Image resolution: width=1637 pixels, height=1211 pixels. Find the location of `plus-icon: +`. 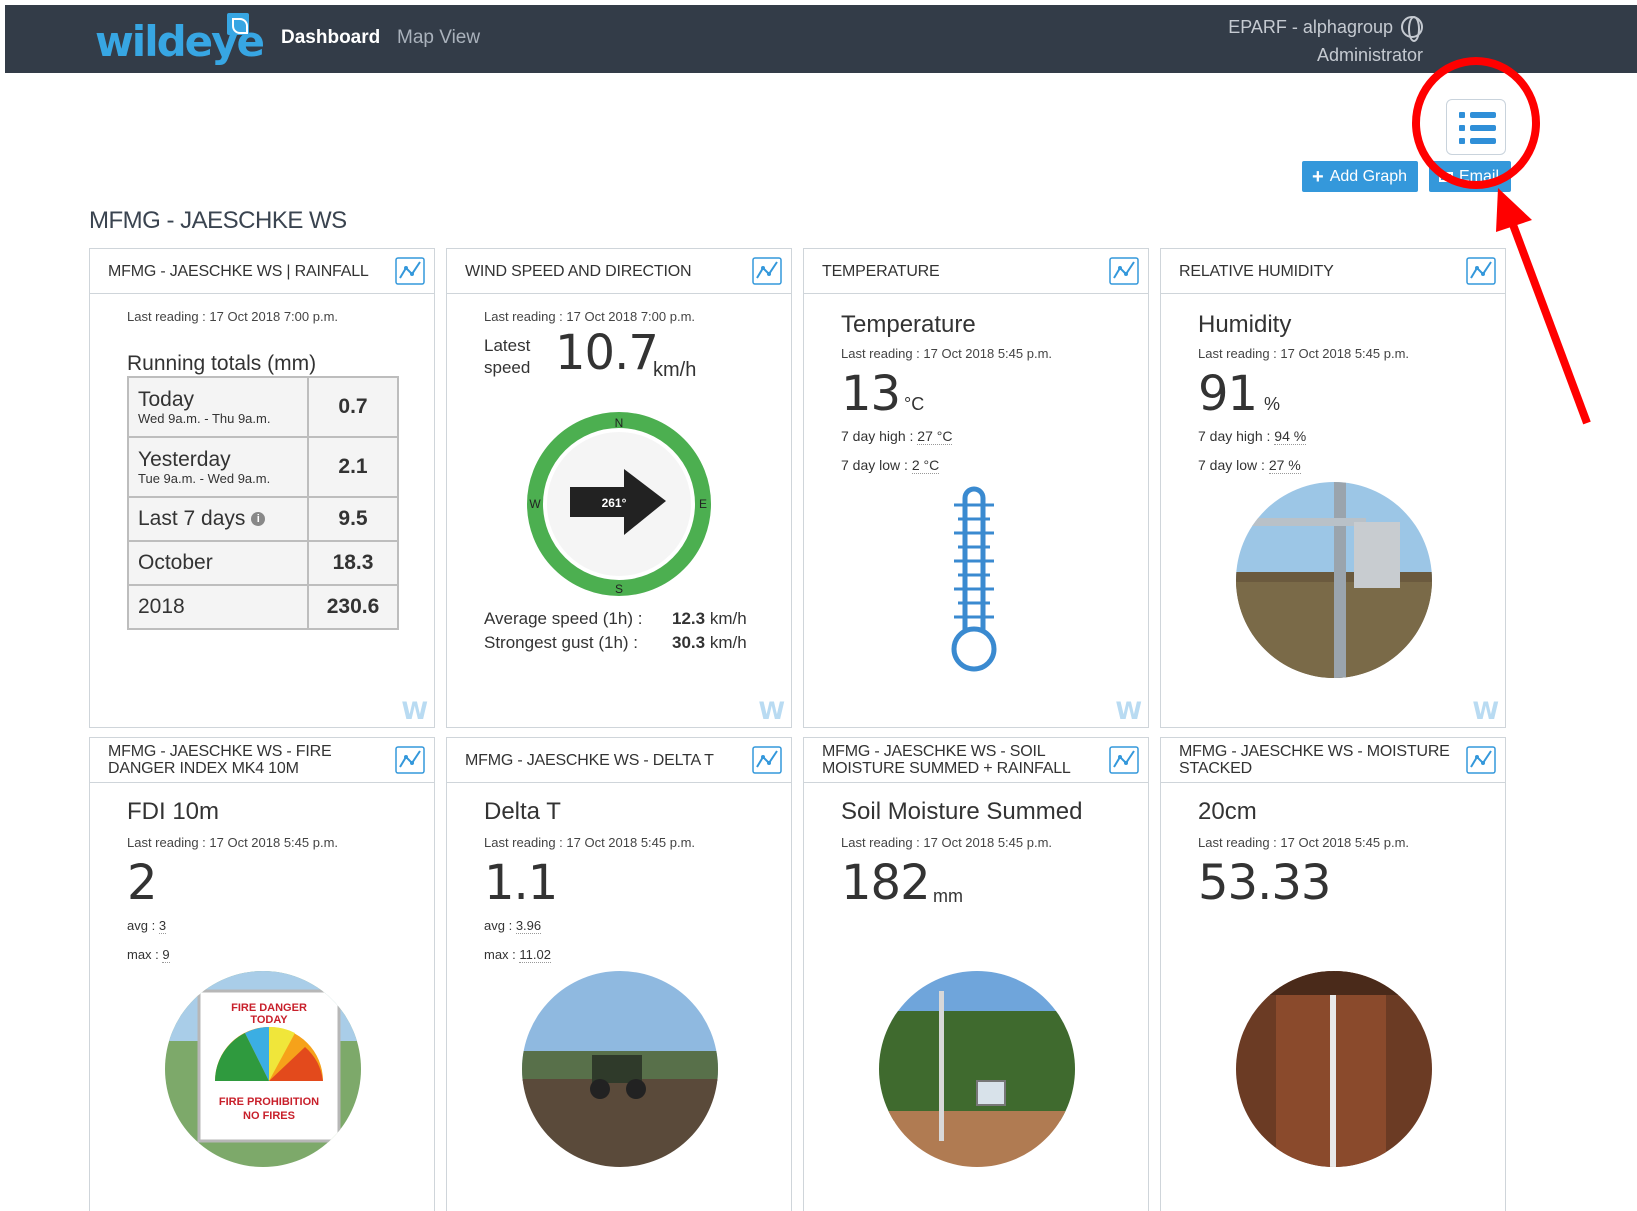

plus-icon: + is located at coordinates (1318, 176).